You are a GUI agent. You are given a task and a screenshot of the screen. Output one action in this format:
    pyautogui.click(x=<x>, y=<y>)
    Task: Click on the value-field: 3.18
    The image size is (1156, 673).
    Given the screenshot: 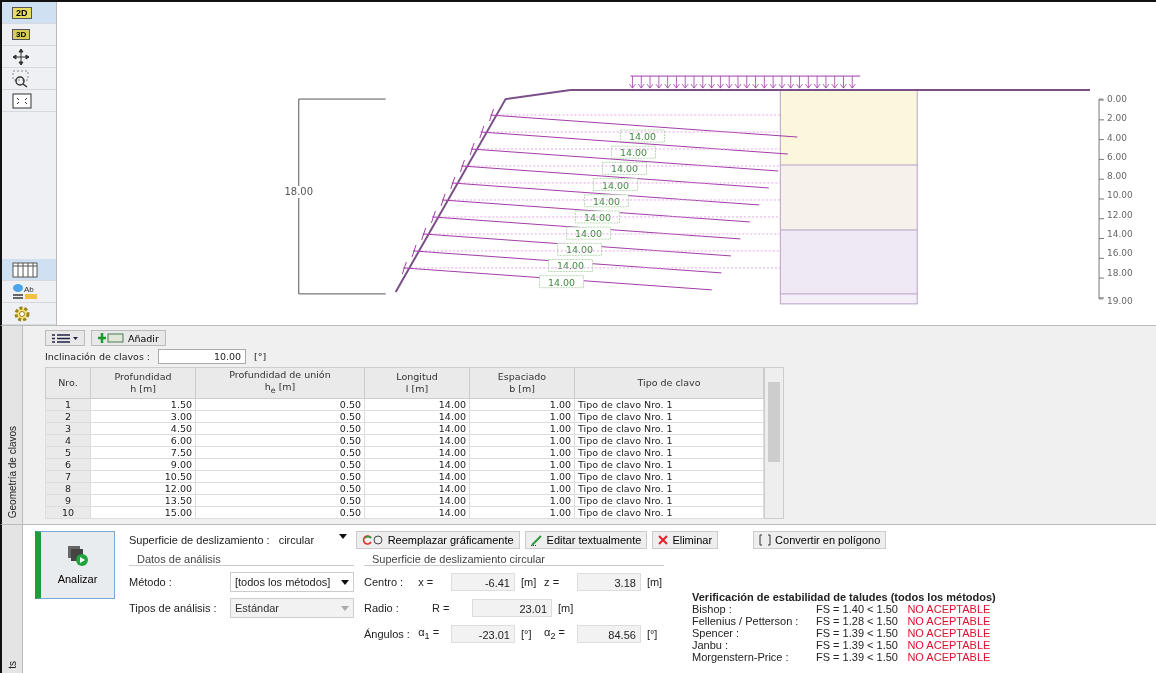 What is the action you would take?
    pyautogui.click(x=608, y=582)
    